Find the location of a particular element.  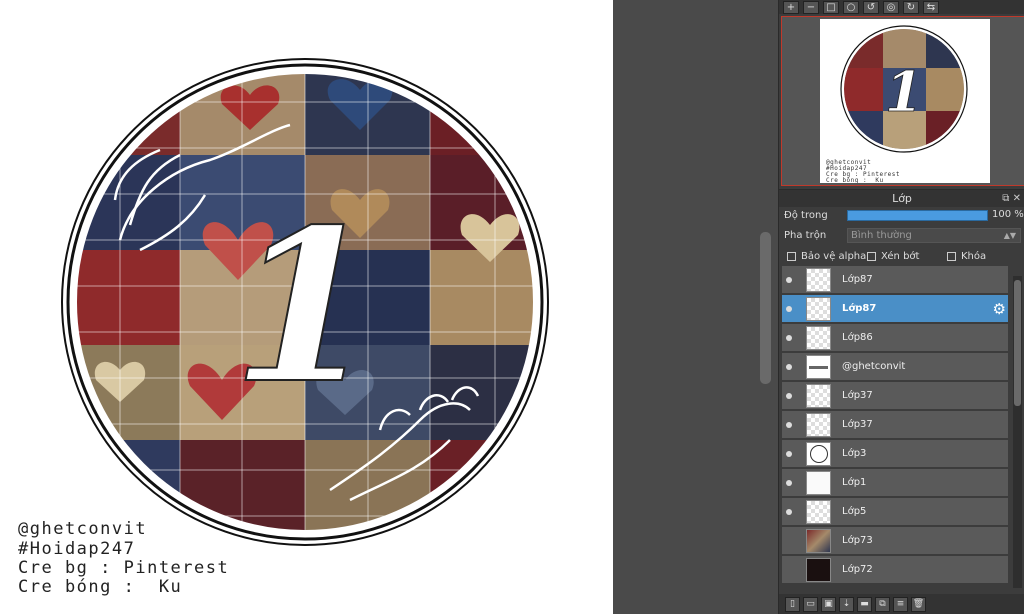

nav-credit-4: Cre bóng : Ku is located at coordinates (855, 180).